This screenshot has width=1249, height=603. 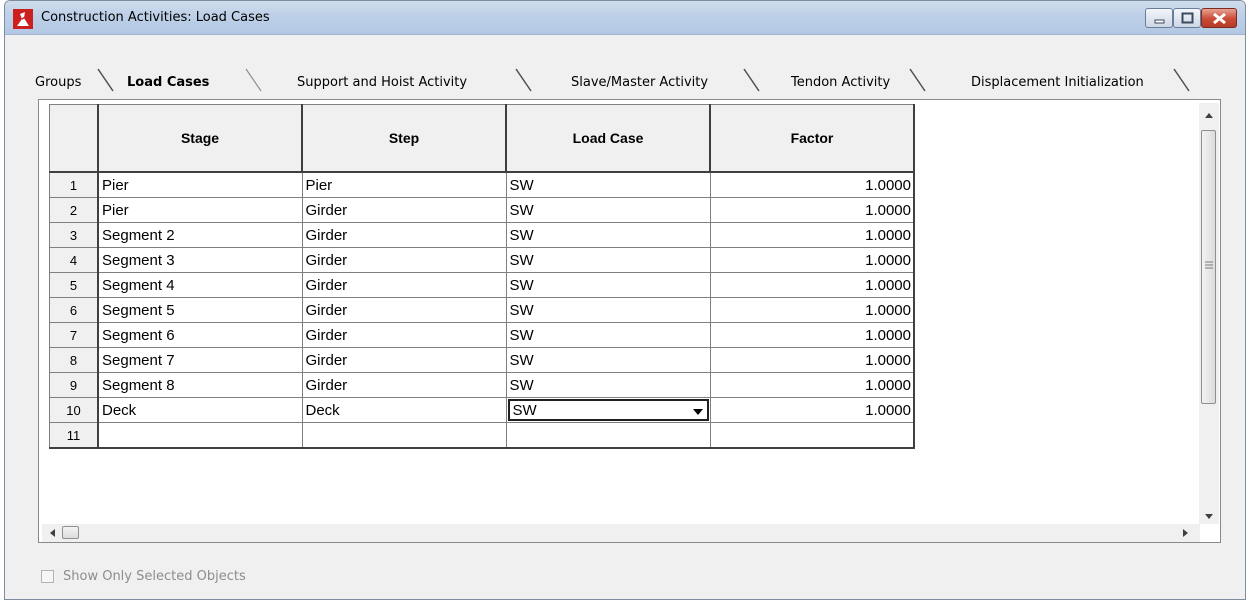 I want to click on stage-cell: Segment 2, so click(x=200, y=235).